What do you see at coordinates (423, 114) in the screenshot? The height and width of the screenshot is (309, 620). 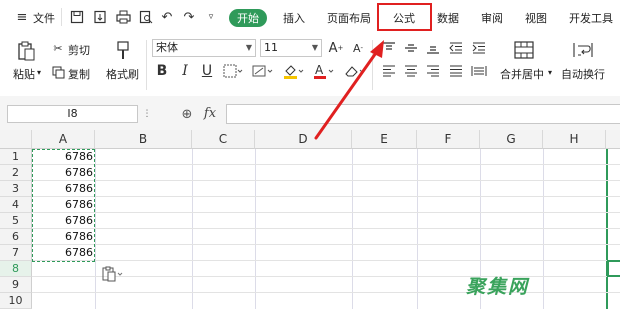 I see `formula-input` at bounding box center [423, 114].